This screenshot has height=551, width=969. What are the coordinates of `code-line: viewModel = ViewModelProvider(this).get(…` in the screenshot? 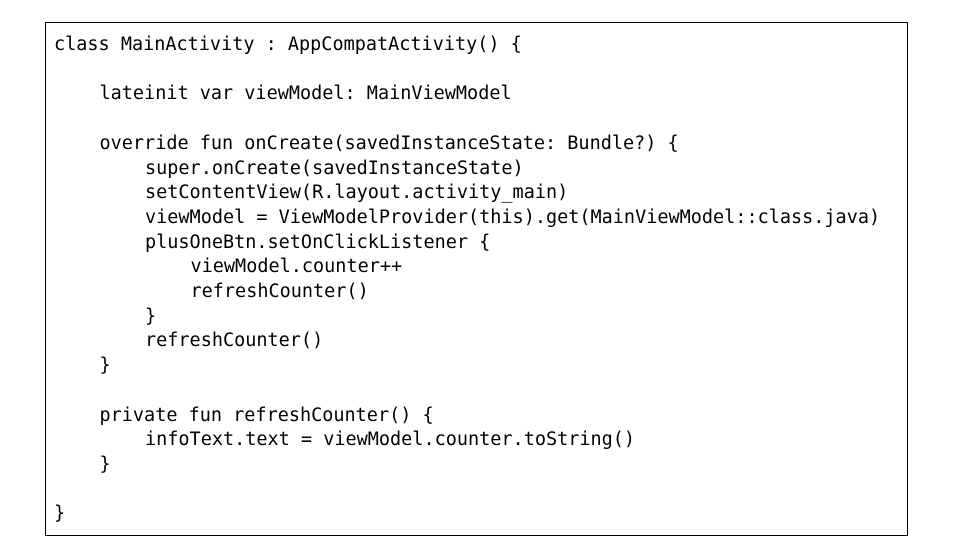 It's located at (513, 217).